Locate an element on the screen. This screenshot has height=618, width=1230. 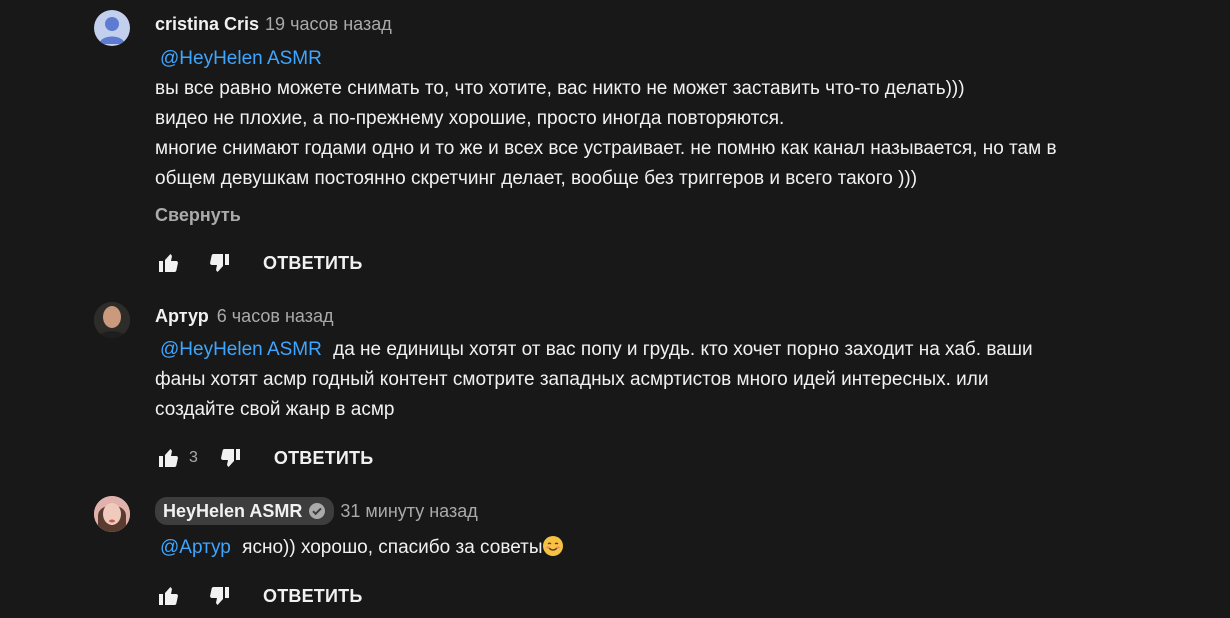
channel-owner-badge: HeyHelen ASMR is located at coordinates (245, 511).